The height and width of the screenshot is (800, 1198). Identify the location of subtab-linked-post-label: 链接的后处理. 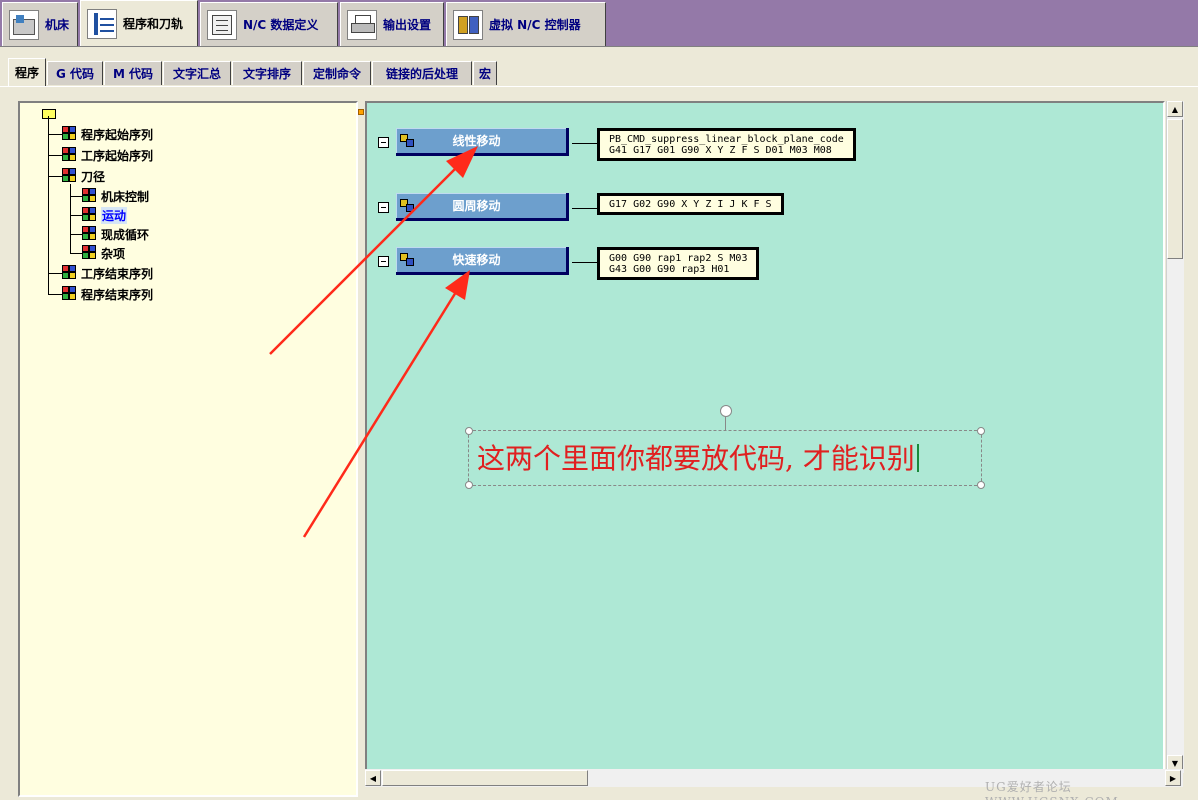
(421, 74).